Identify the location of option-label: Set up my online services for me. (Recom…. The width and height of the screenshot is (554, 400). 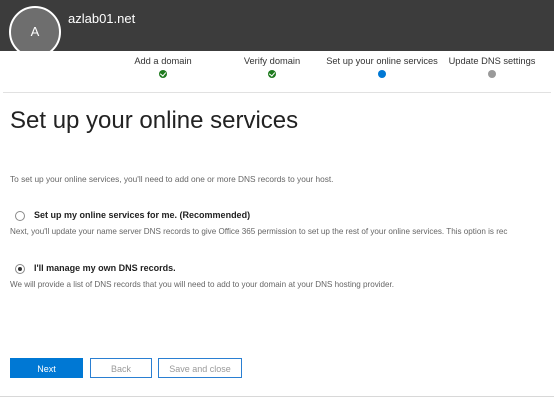
(142, 215).